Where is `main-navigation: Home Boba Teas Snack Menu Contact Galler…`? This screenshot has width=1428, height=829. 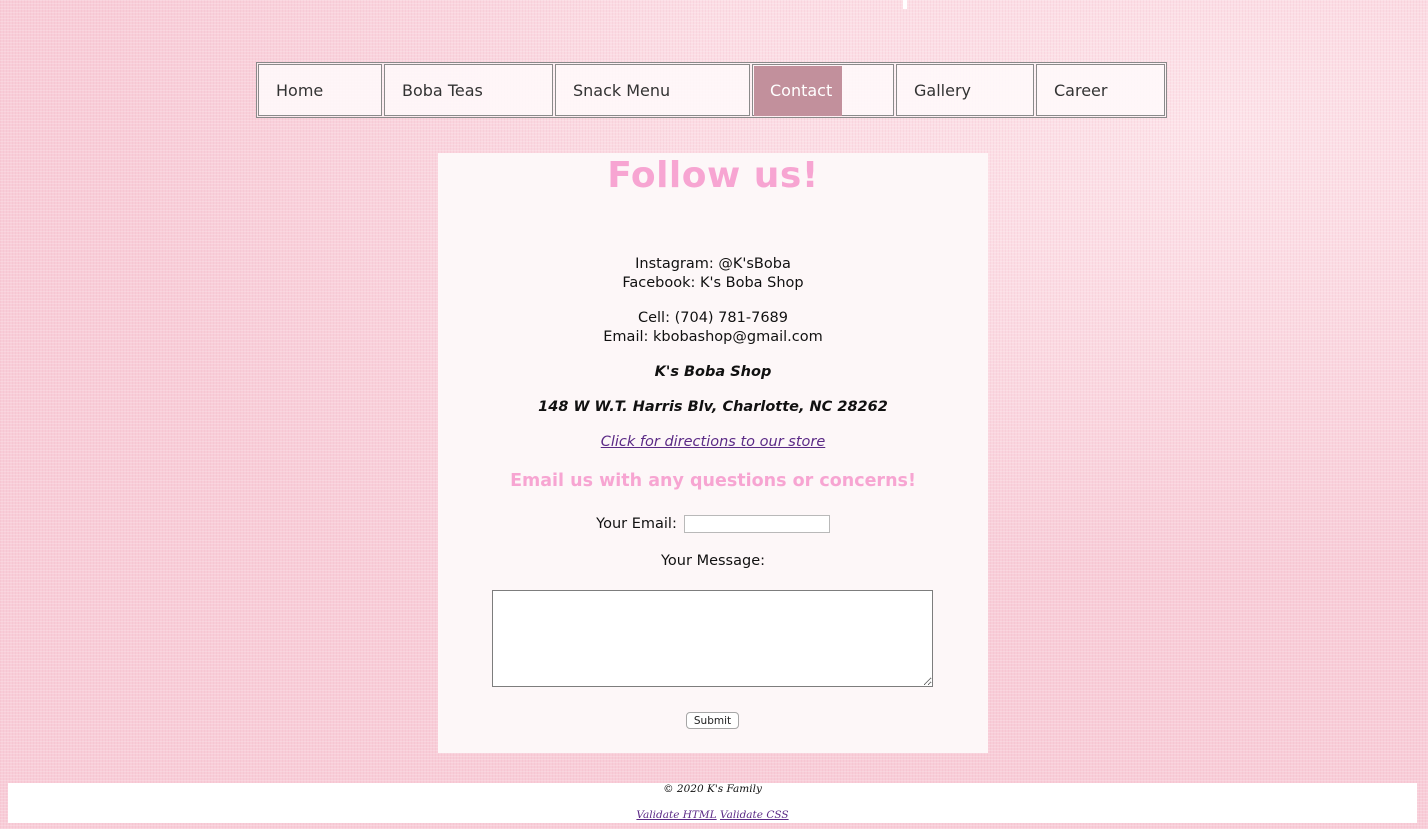 main-navigation: Home Boba Teas Snack Menu Contact Galler… is located at coordinates (711, 90).